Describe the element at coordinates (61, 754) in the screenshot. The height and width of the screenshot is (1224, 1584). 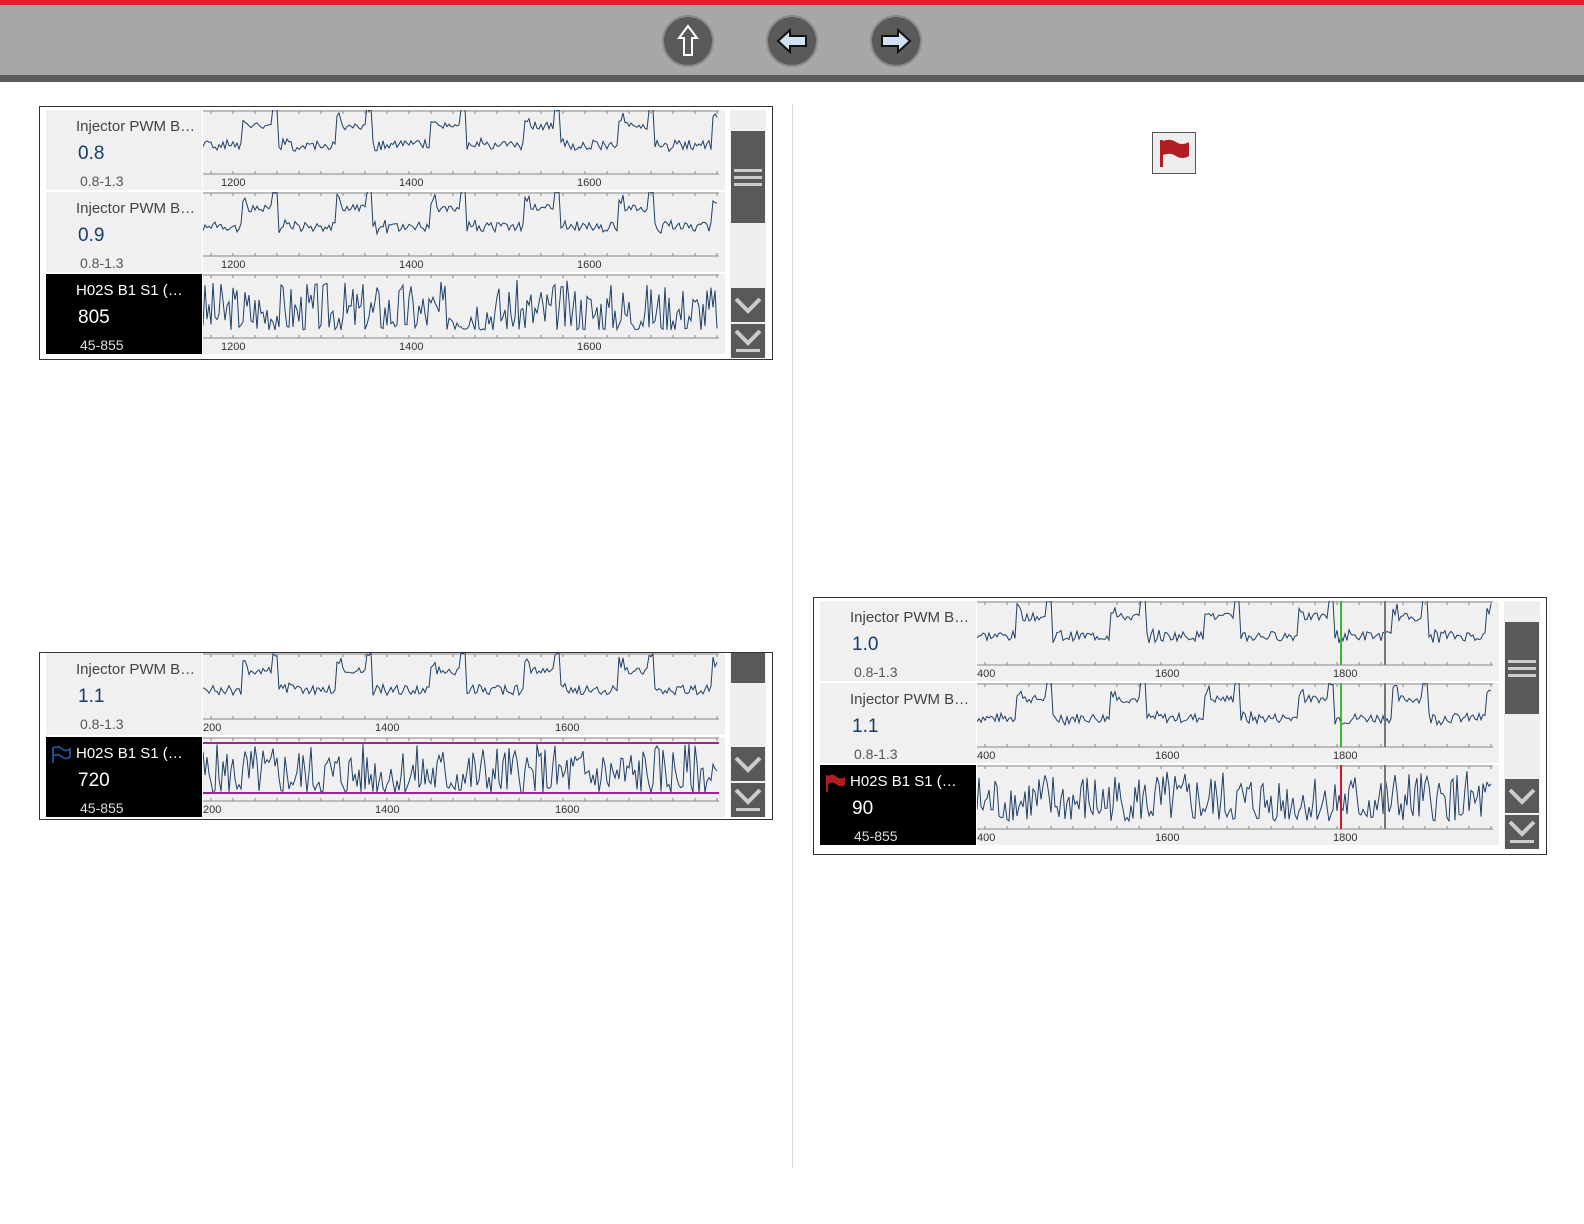
I see `flag-outline-icon` at that location.